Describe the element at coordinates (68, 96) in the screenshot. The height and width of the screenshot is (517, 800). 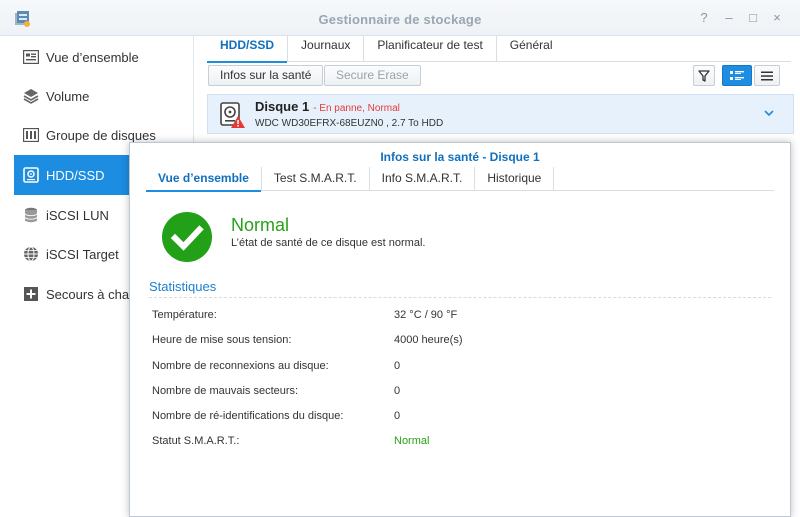
I see `sidebar-item-label: Volume` at that location.